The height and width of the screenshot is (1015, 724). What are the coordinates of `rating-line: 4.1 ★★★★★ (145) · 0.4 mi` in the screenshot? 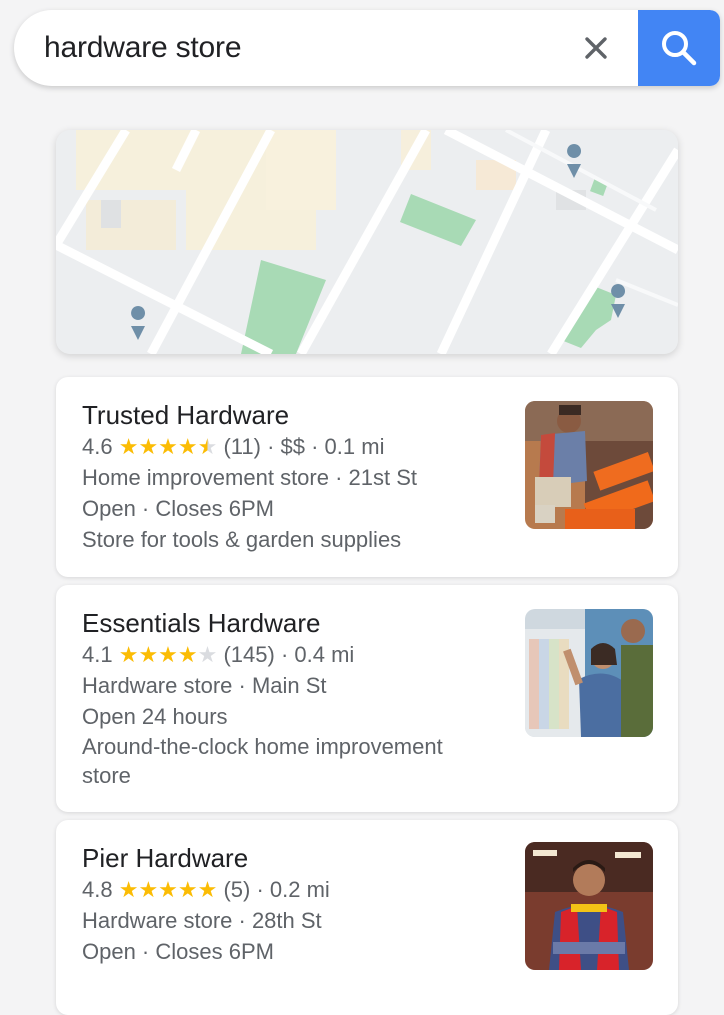 It's located at (292, 654).